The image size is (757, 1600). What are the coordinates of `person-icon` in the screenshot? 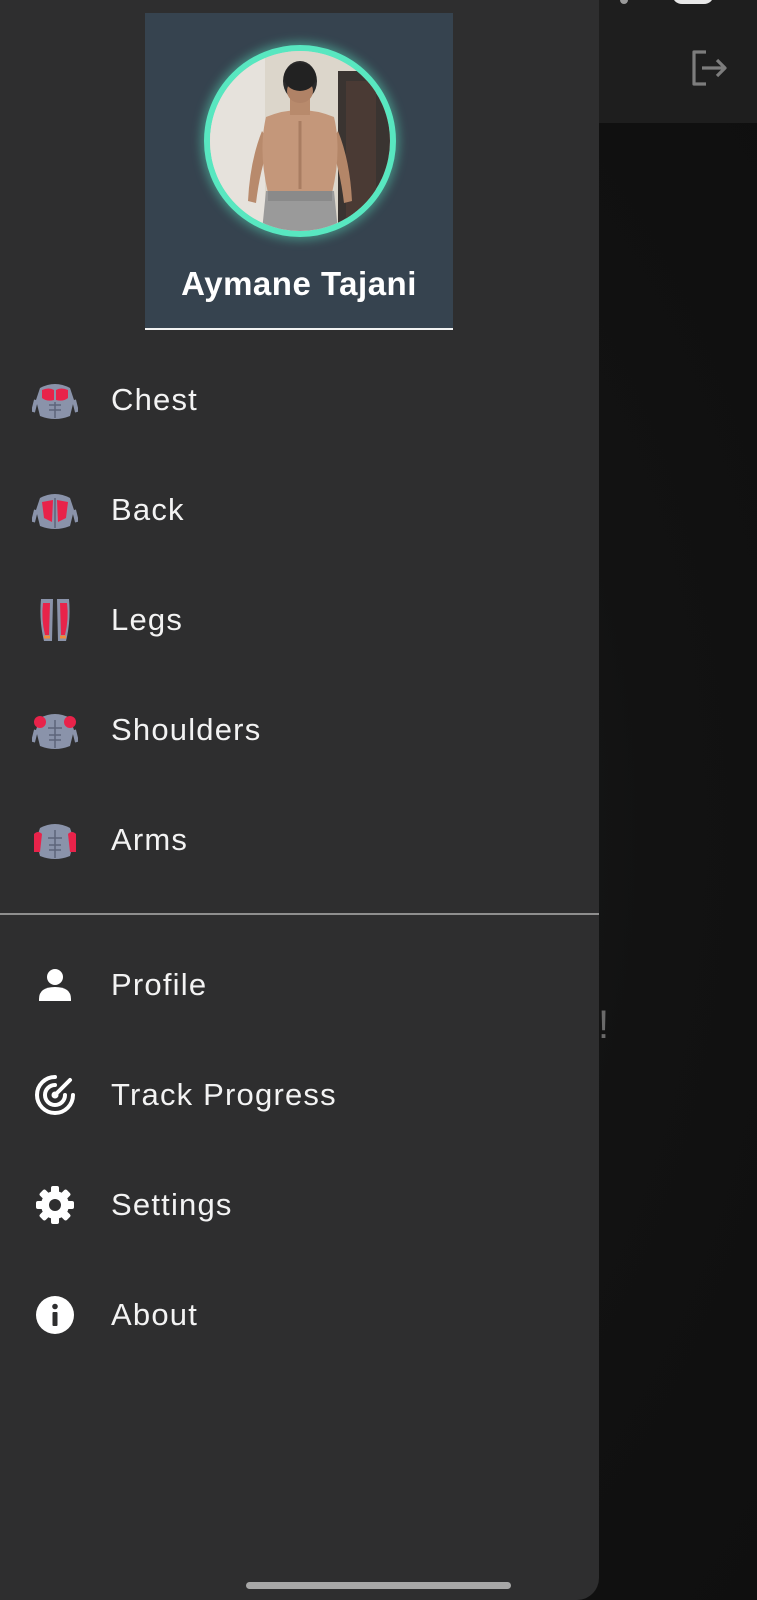 It's located at (55, 985).